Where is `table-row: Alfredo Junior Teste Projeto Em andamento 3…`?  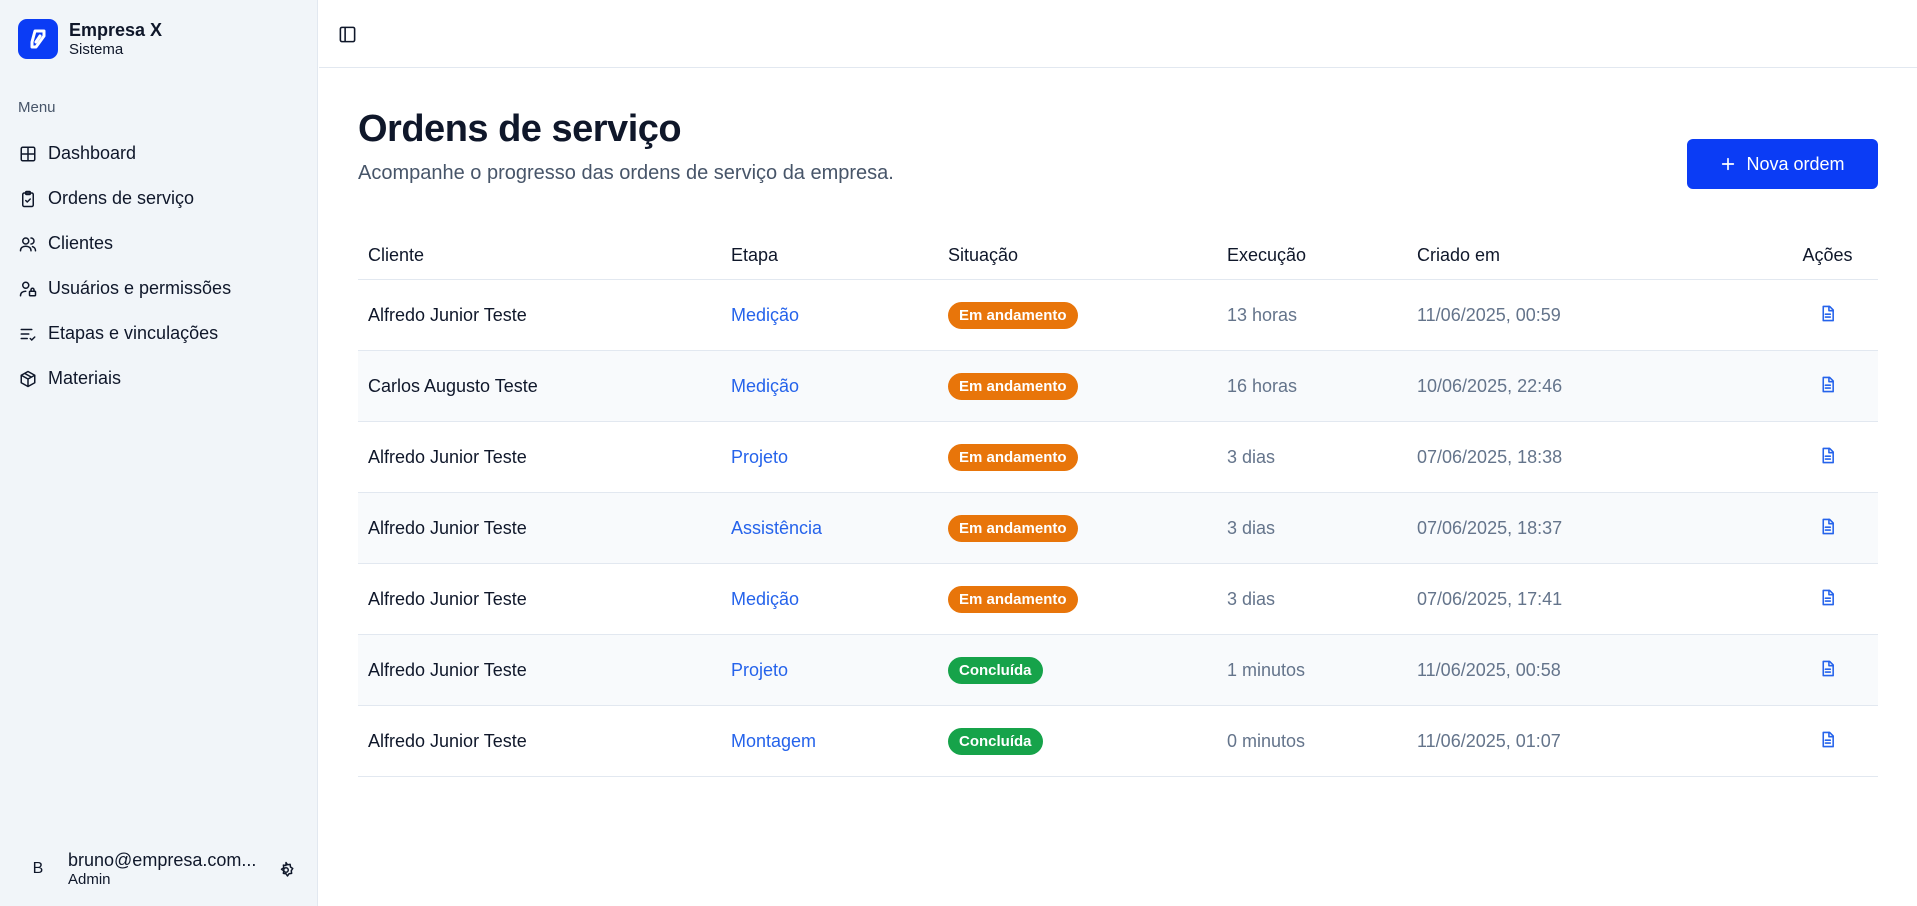 table-row: Alfredo Junior Teste Projeto Em andamento 3… is located at coordinates (1118, 457).